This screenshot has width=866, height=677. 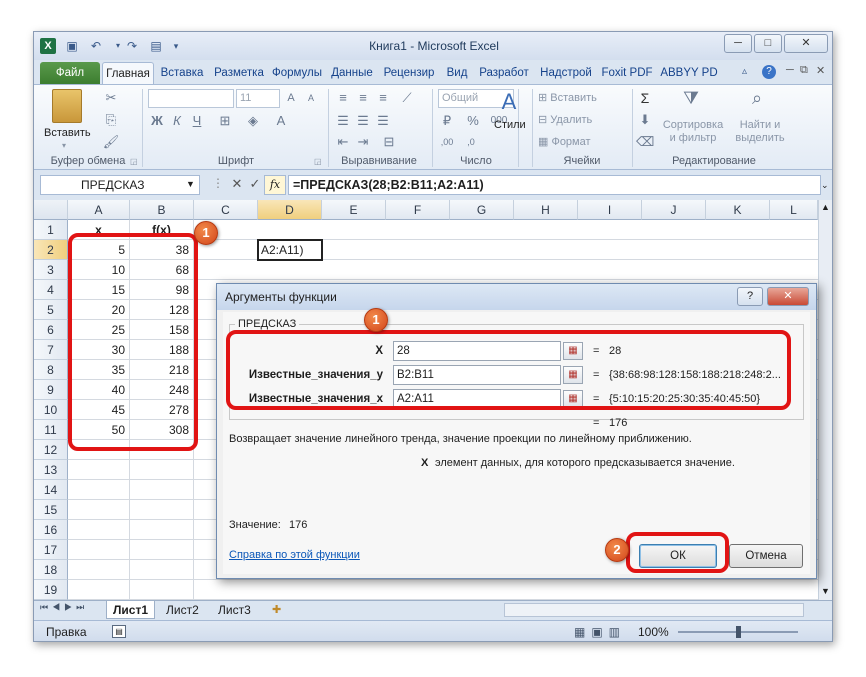 What do you see at coordinates (471, 142) in the screenshot?
I see `decrease-decimal-icon: ,0` at bounding box center [471, 142].